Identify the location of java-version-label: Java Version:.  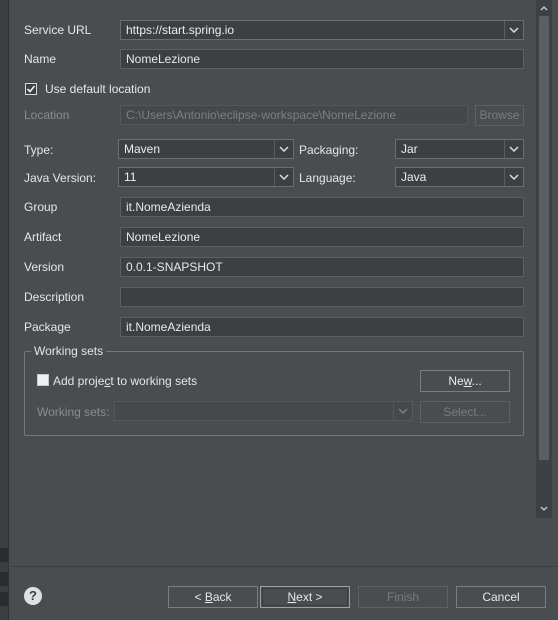
(60, 178).